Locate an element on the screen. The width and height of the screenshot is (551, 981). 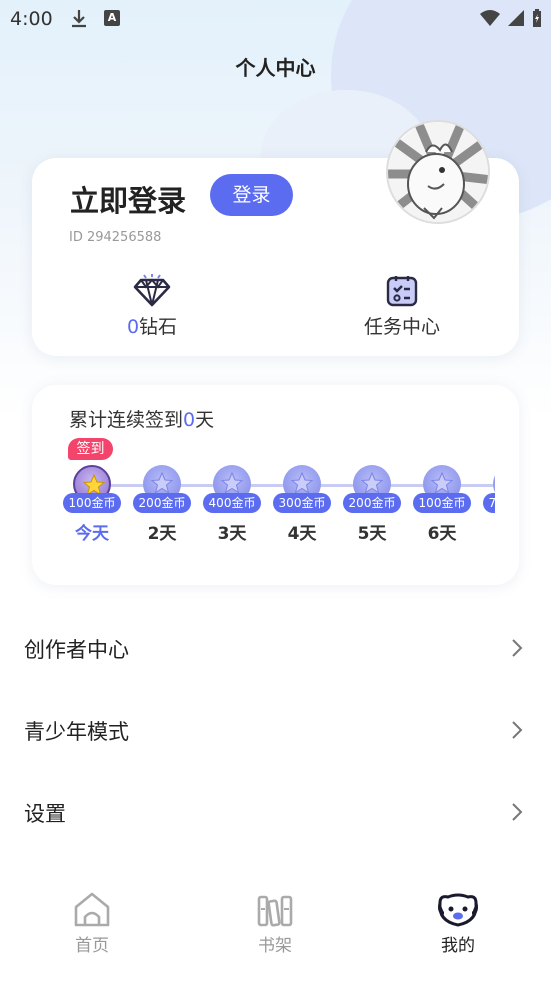
diamond-label: 钻石 is located at coordinates (158, 327).